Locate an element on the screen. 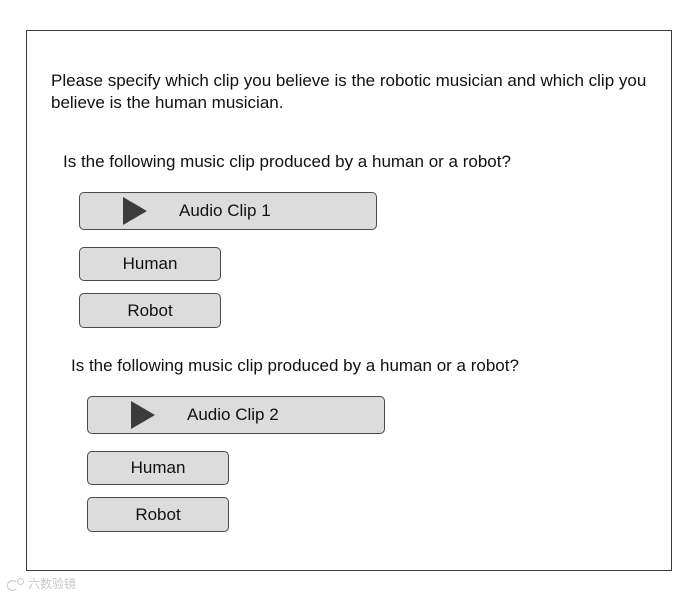  audio-clip-1-label: Audio Clip 1 is located at coordinates (225, 210).